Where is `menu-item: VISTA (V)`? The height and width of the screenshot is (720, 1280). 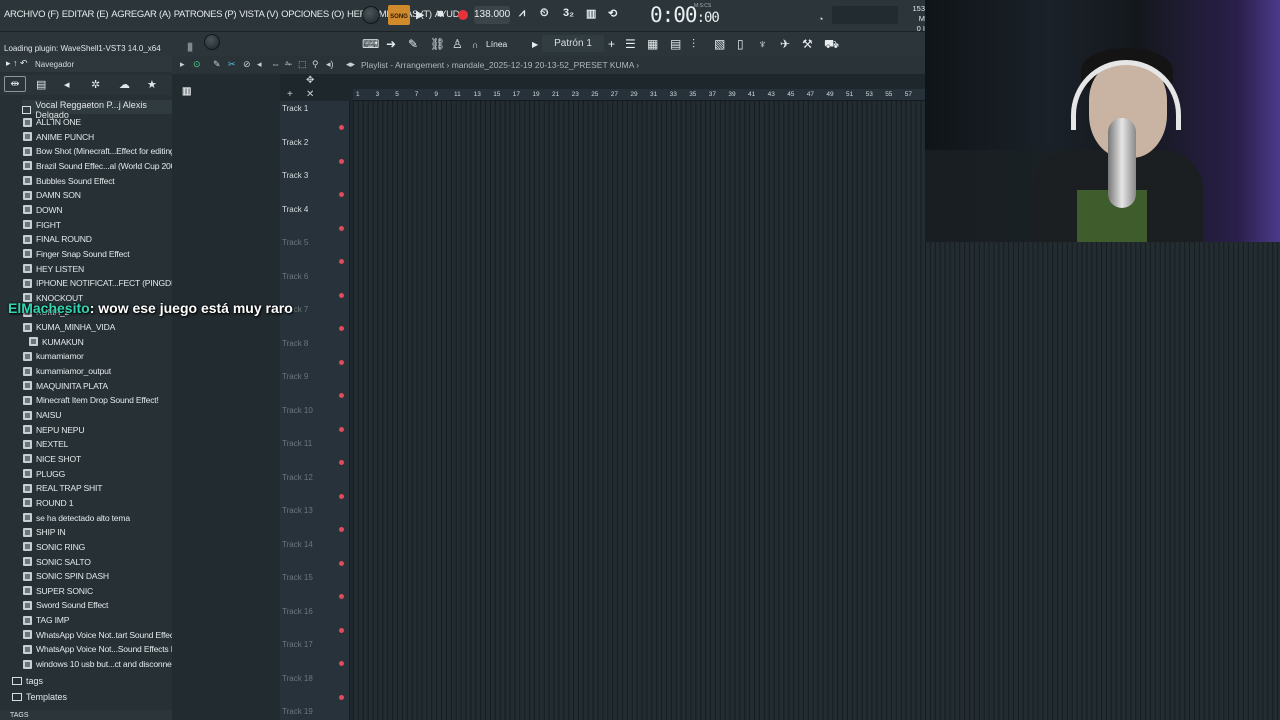
menu-item: VISTA (V) is located at coordinates (258, 14).